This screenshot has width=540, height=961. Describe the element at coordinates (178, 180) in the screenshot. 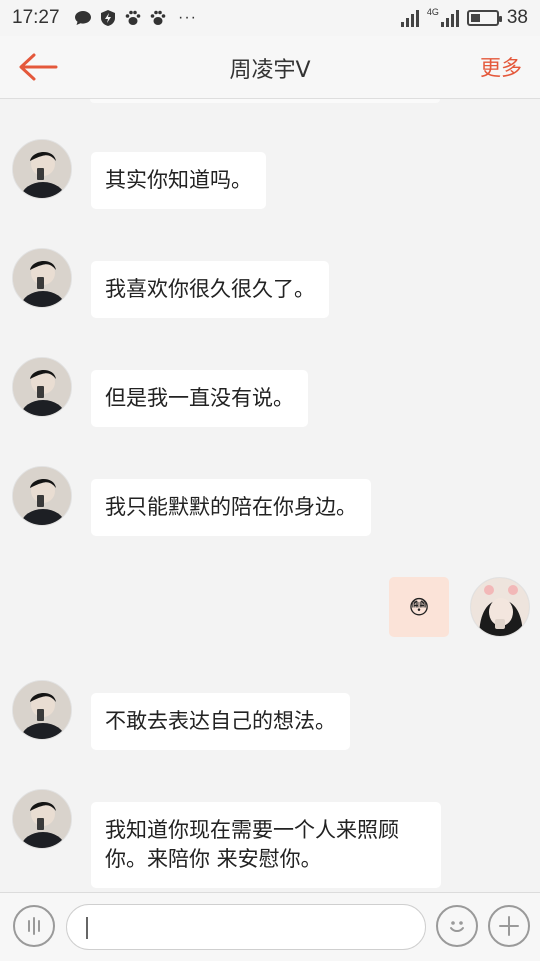

I see `message-bubble: 其实你知道吗。` at that location.